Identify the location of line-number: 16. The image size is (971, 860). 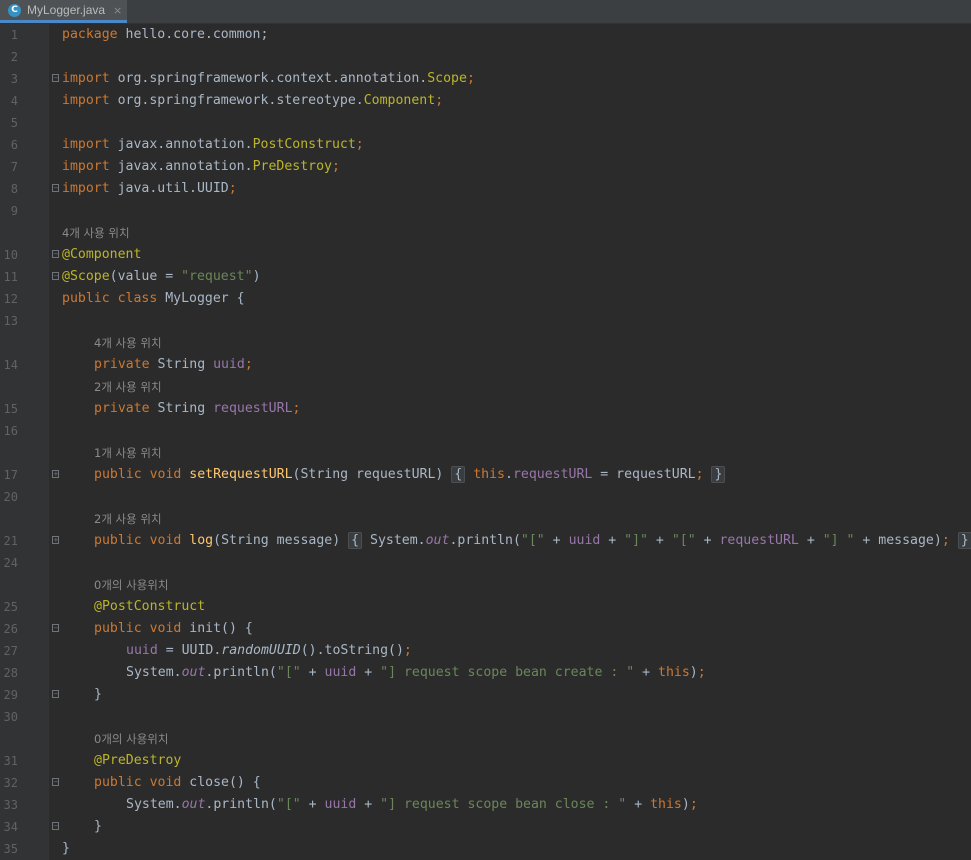
(10, 431).